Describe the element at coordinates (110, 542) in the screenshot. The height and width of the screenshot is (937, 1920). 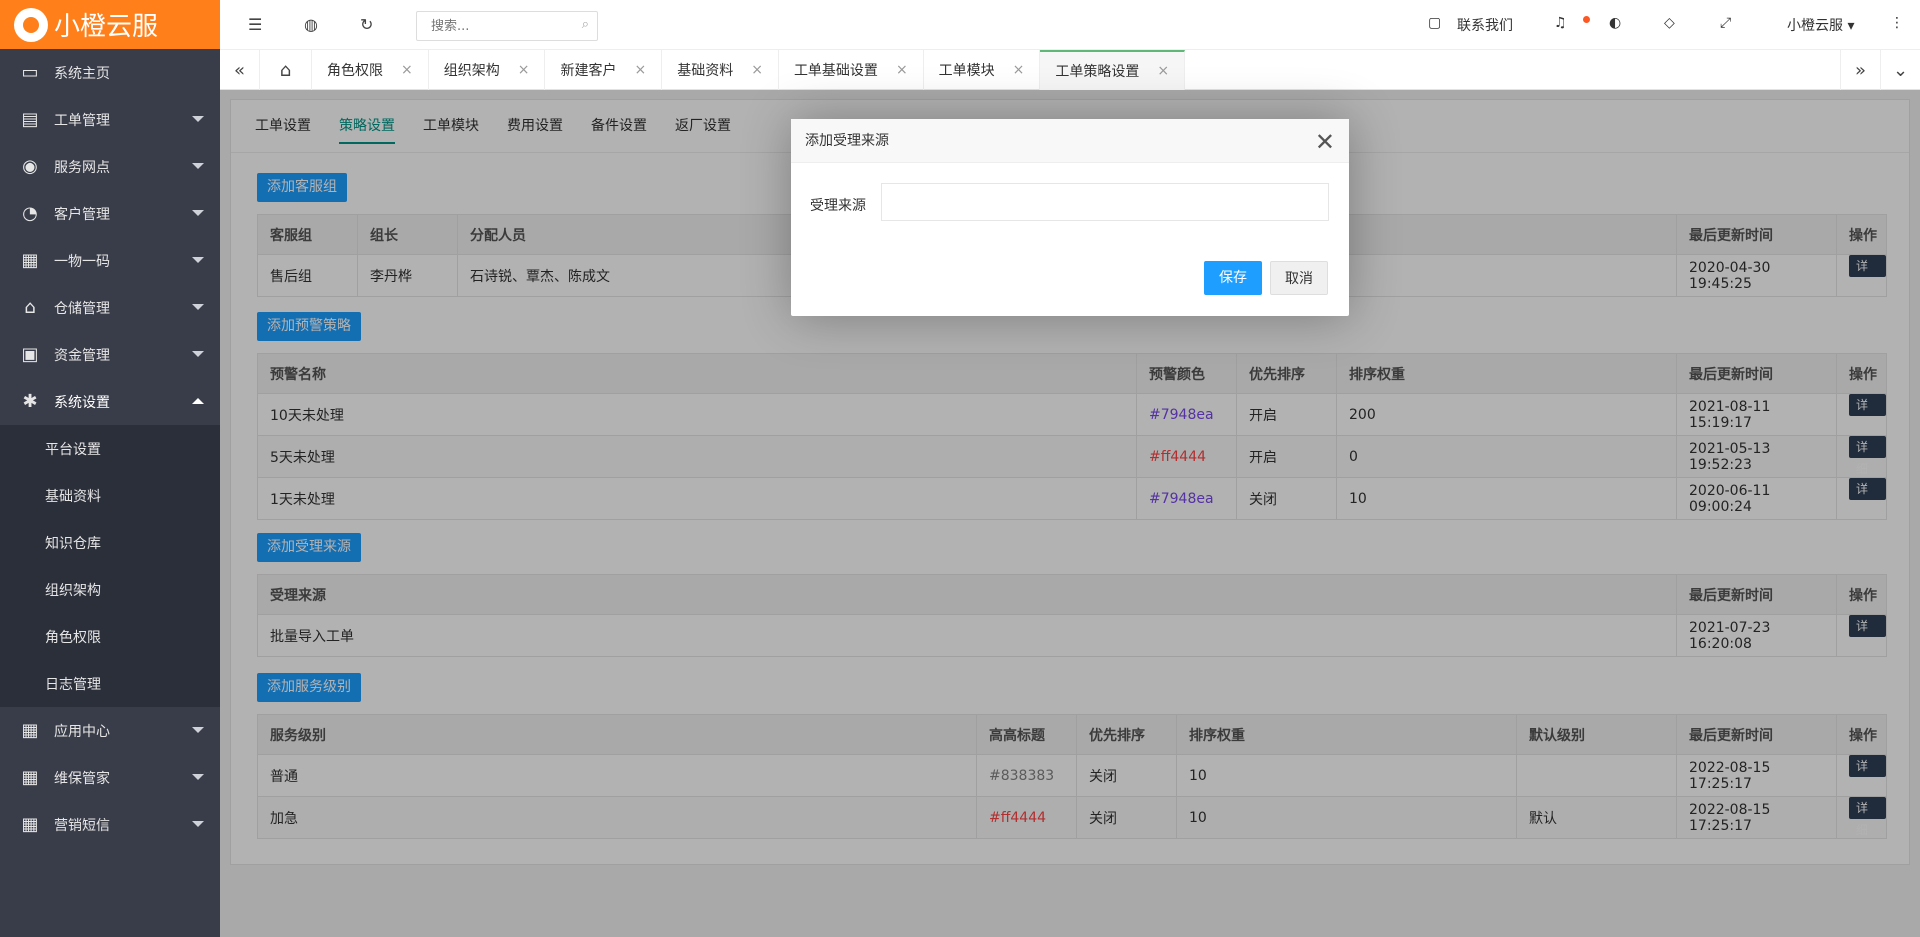
I see `submenu-item-knowledge: 知识仓库` at that location.